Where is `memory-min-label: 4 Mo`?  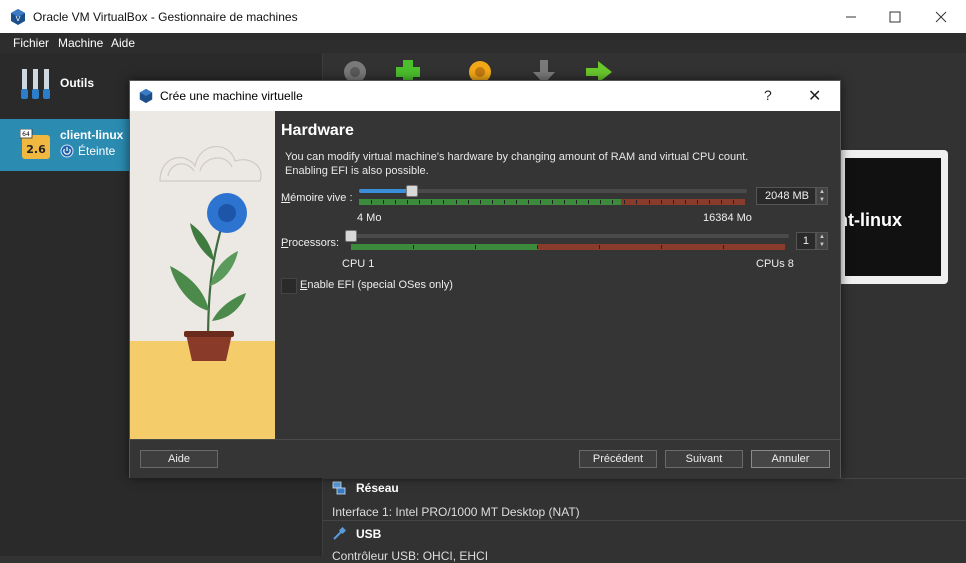
memory-min-label: 4 Mo is located at coordinates (369, 218).